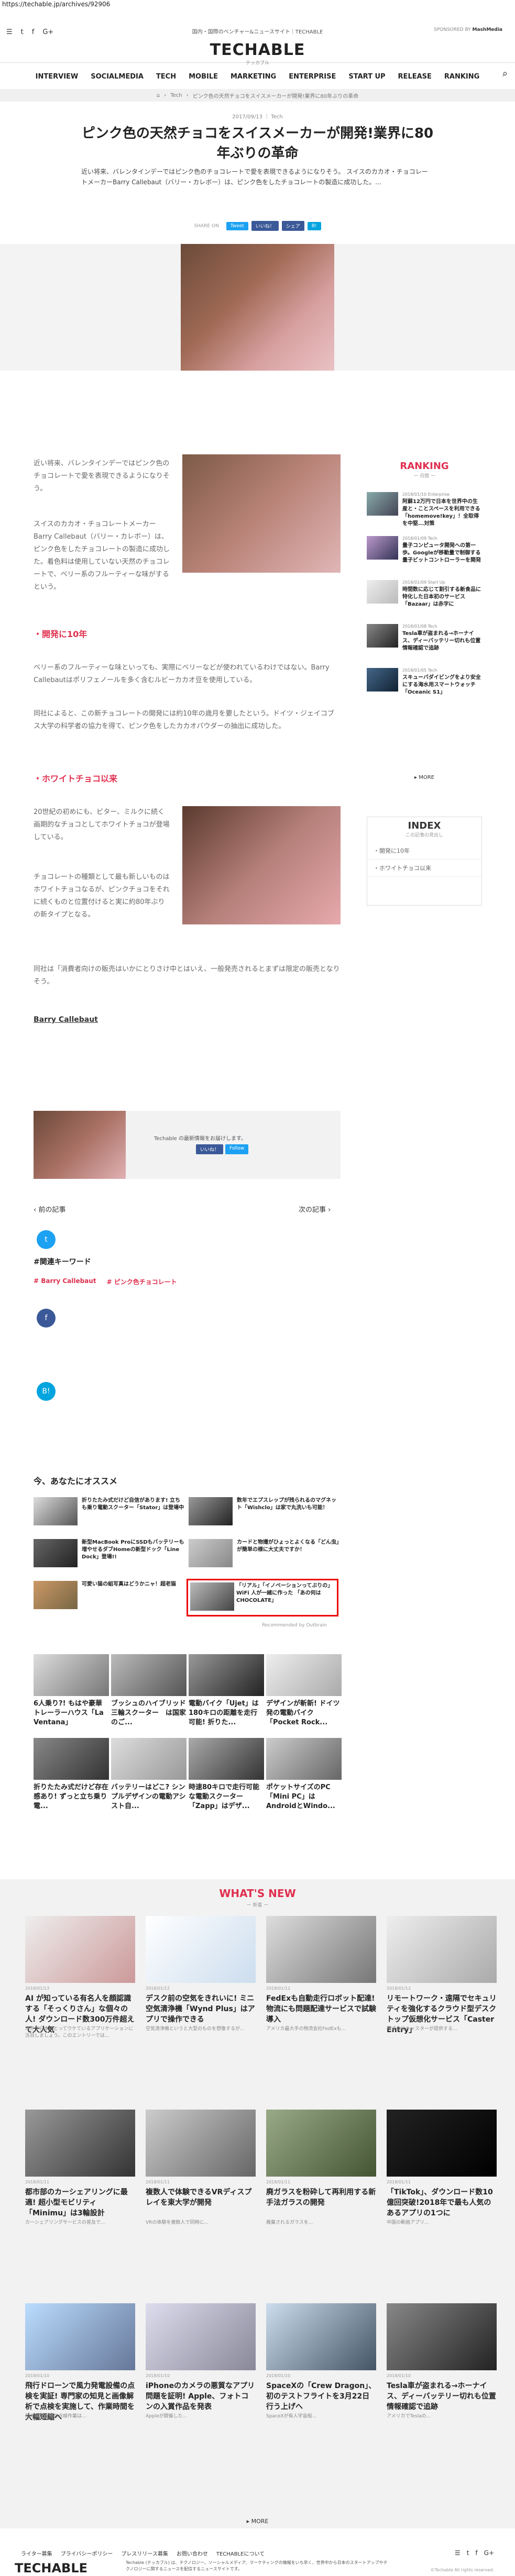  Describe the element at coordinates (166, 77) in the screenshot. I see `nav-tech: TECH` at that location.